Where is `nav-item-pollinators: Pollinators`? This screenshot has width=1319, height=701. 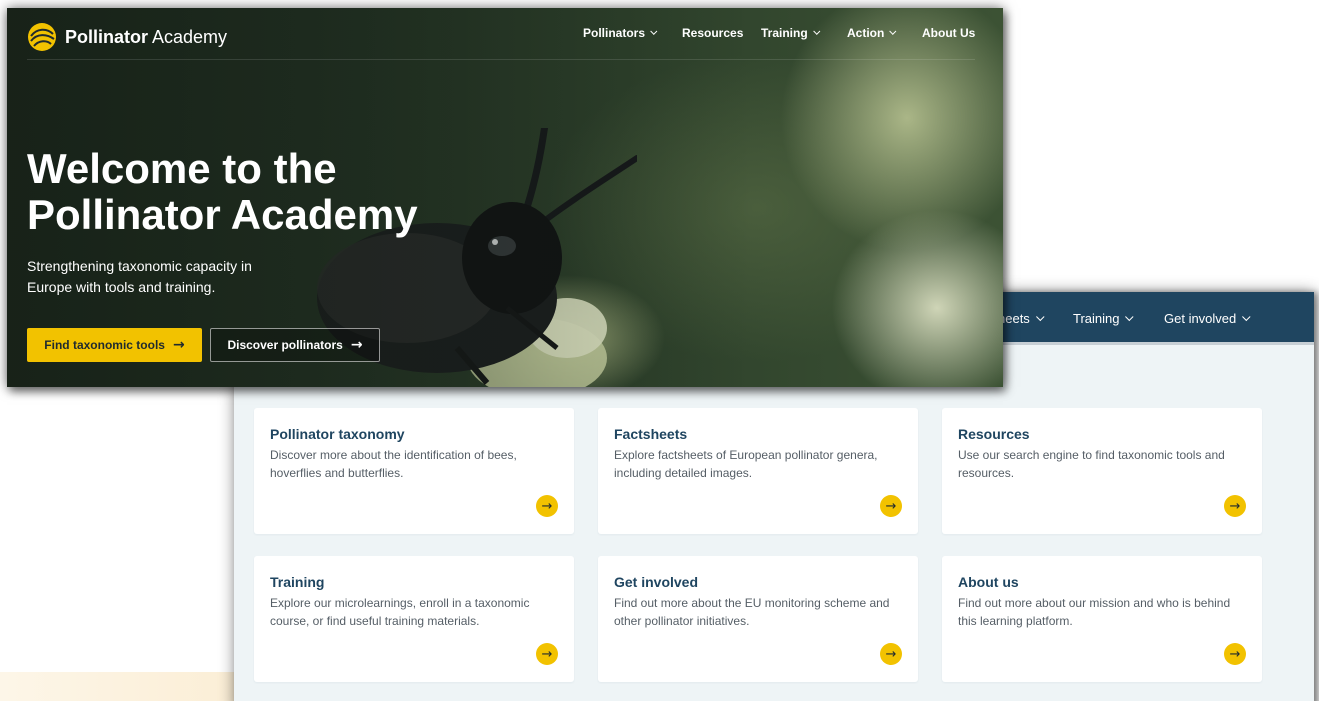 nav-item-pollinators: Pollinators is located at coordinates (620, 33).